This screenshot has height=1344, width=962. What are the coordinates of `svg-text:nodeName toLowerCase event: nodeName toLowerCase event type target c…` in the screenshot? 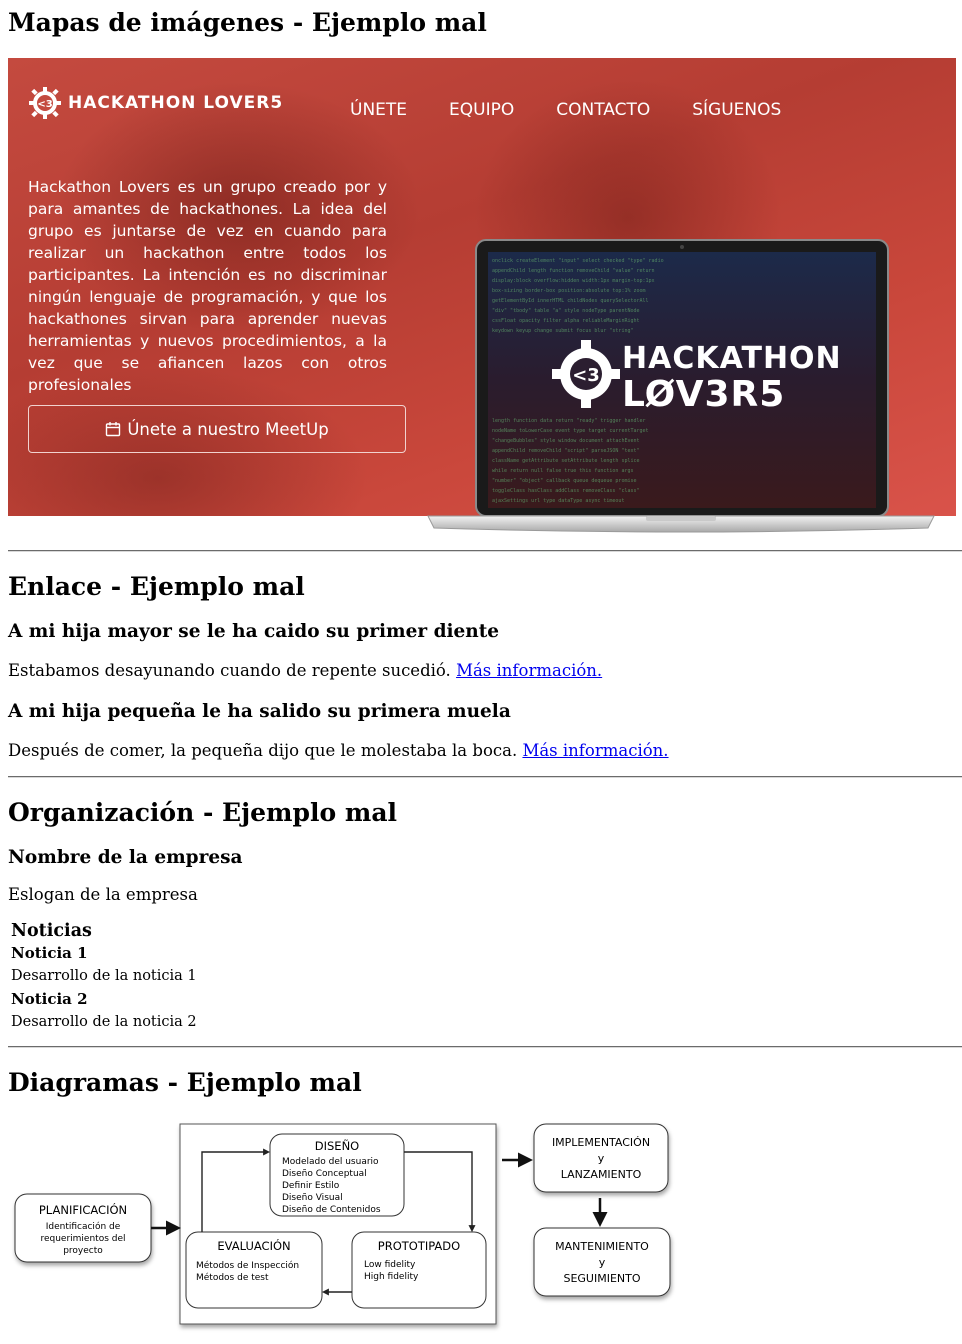 It's located at (570, 431).